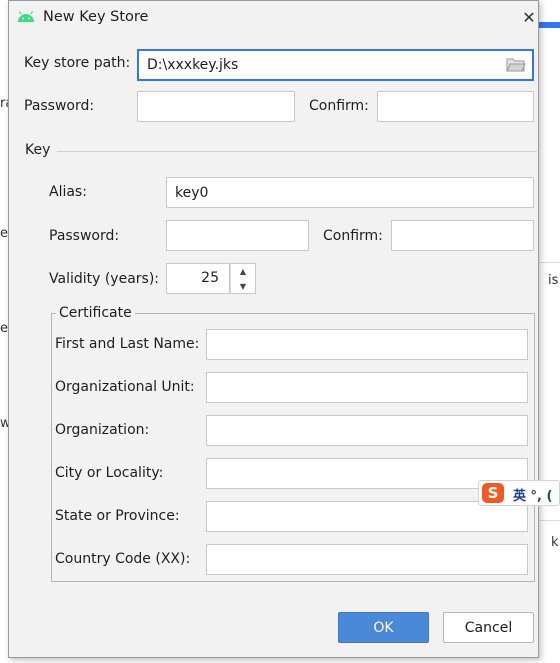 Image resolution: width=560 pixels, height=663 pixels. I want to click on organization-input, so click(367, 430).